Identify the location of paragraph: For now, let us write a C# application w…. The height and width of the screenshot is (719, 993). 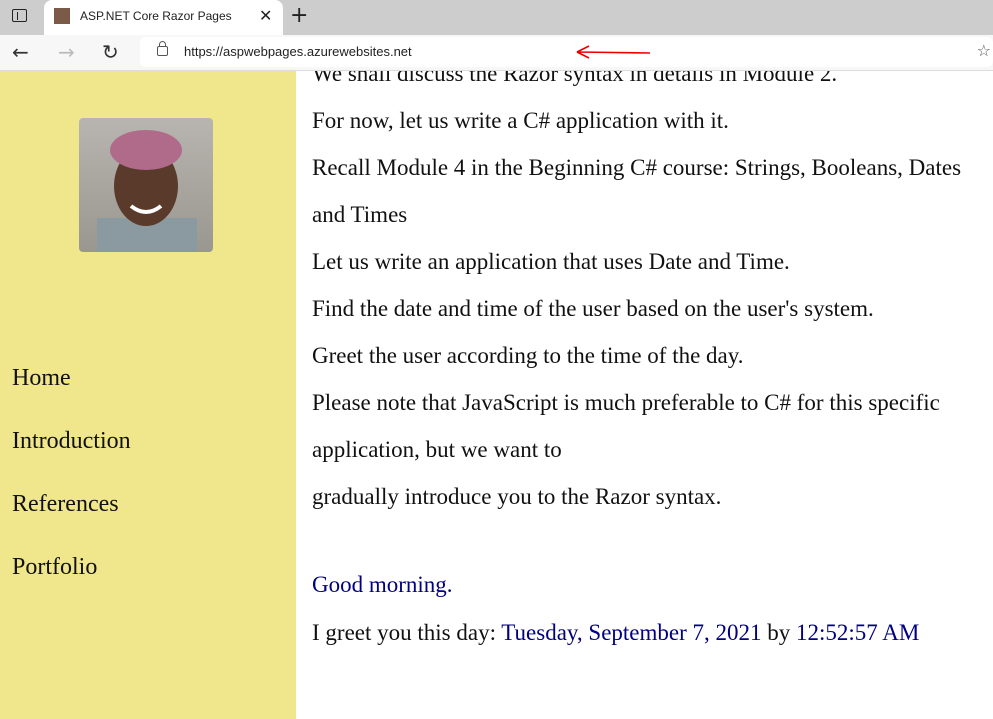
(520, 120).